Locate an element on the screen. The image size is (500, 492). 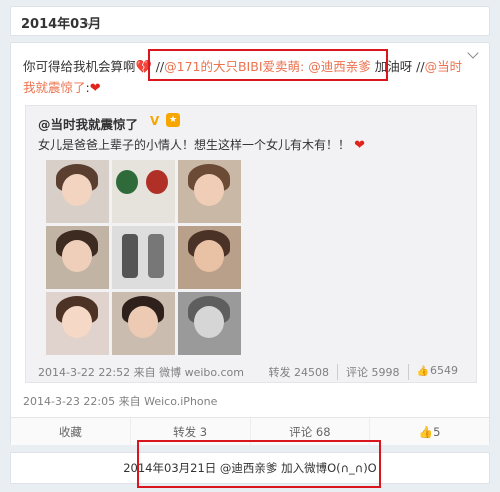
like-button: 👍5 is located at coordinates (429, 431).